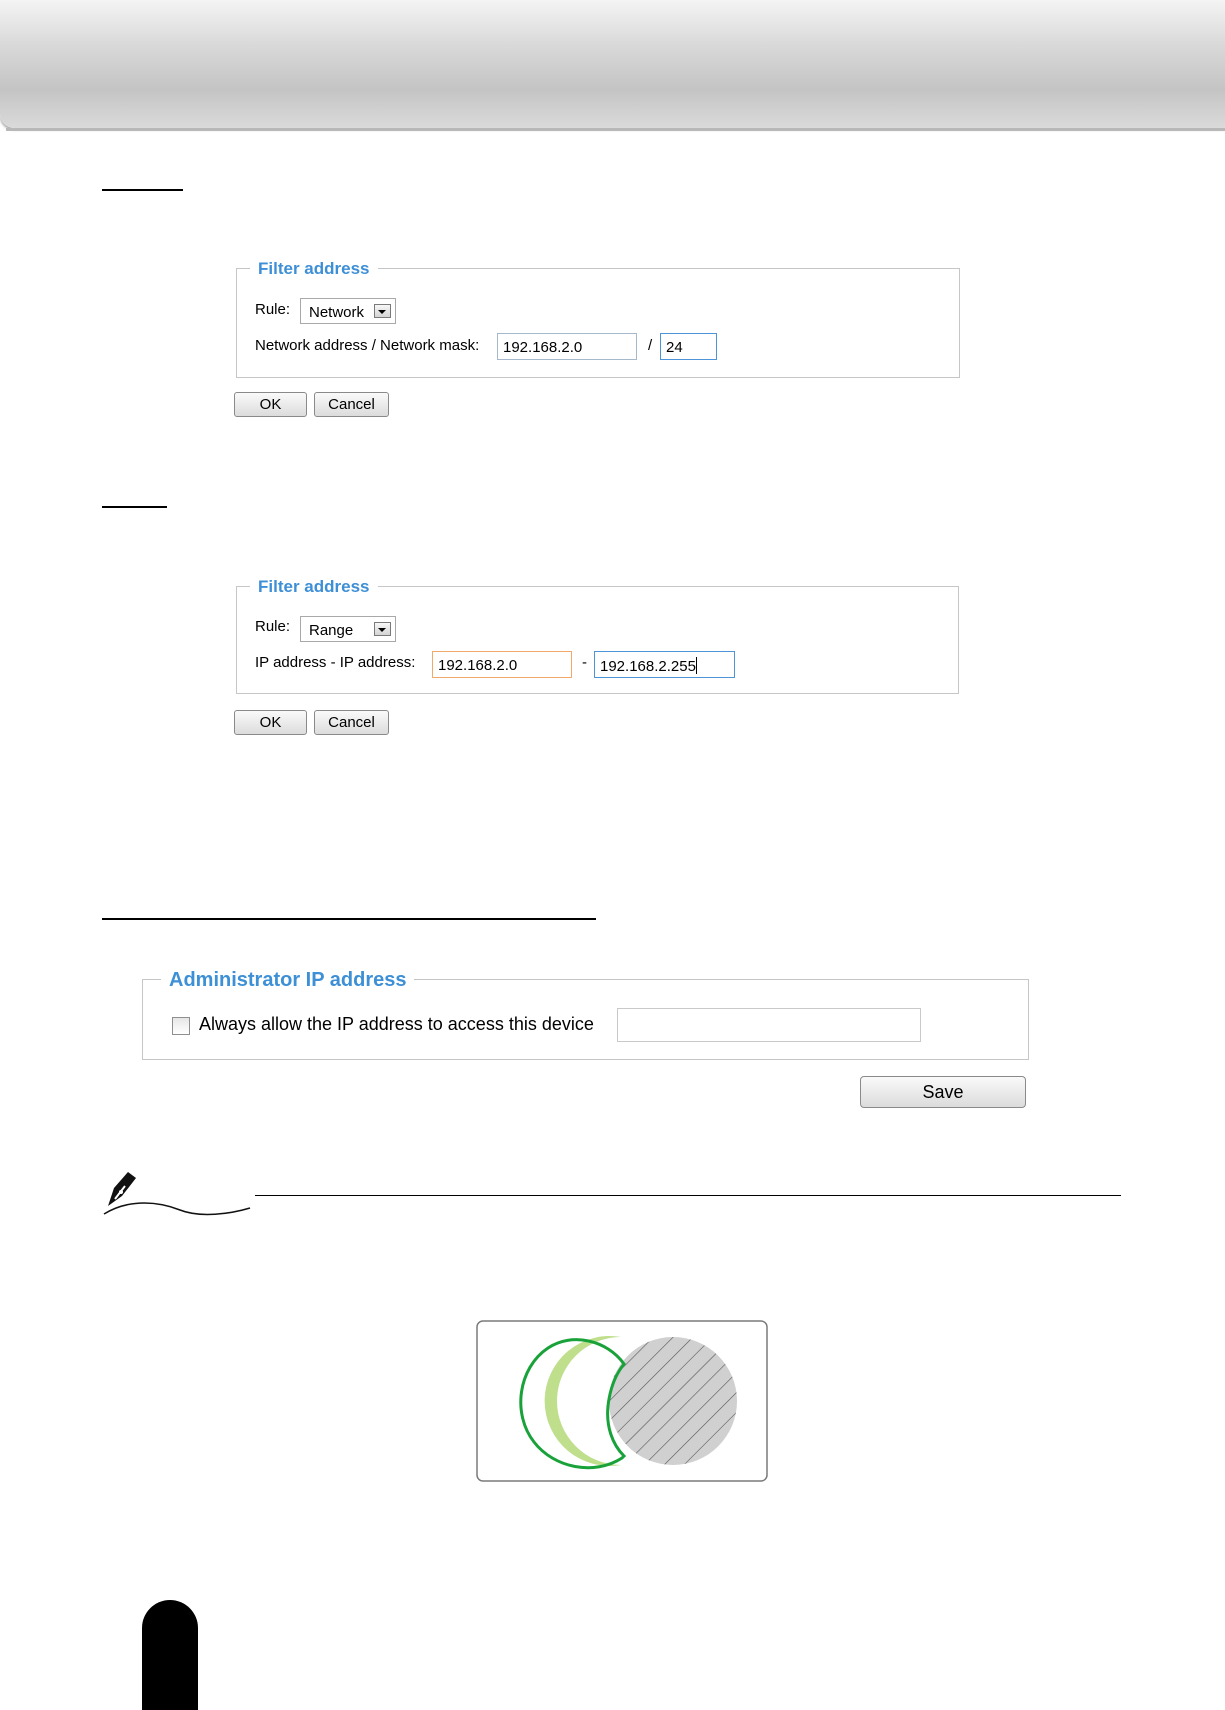 The width and height of the screenshot is (1225, 1710). Describe the element at coordinates (612, 64) in the screenshot. I see `page-header-band` at that location.